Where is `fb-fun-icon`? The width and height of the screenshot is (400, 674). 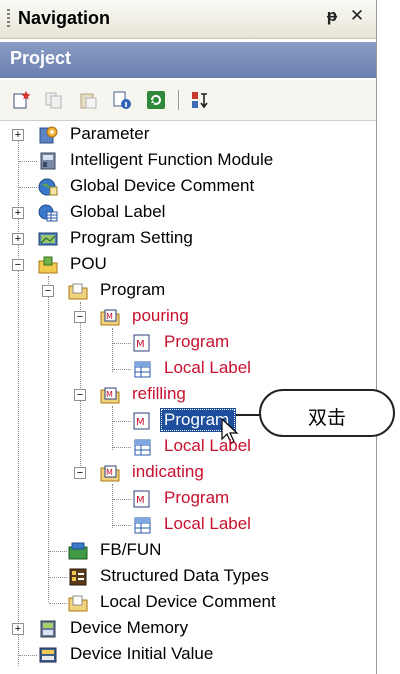 fb-fun-icon is located at coordinates (78, 551).